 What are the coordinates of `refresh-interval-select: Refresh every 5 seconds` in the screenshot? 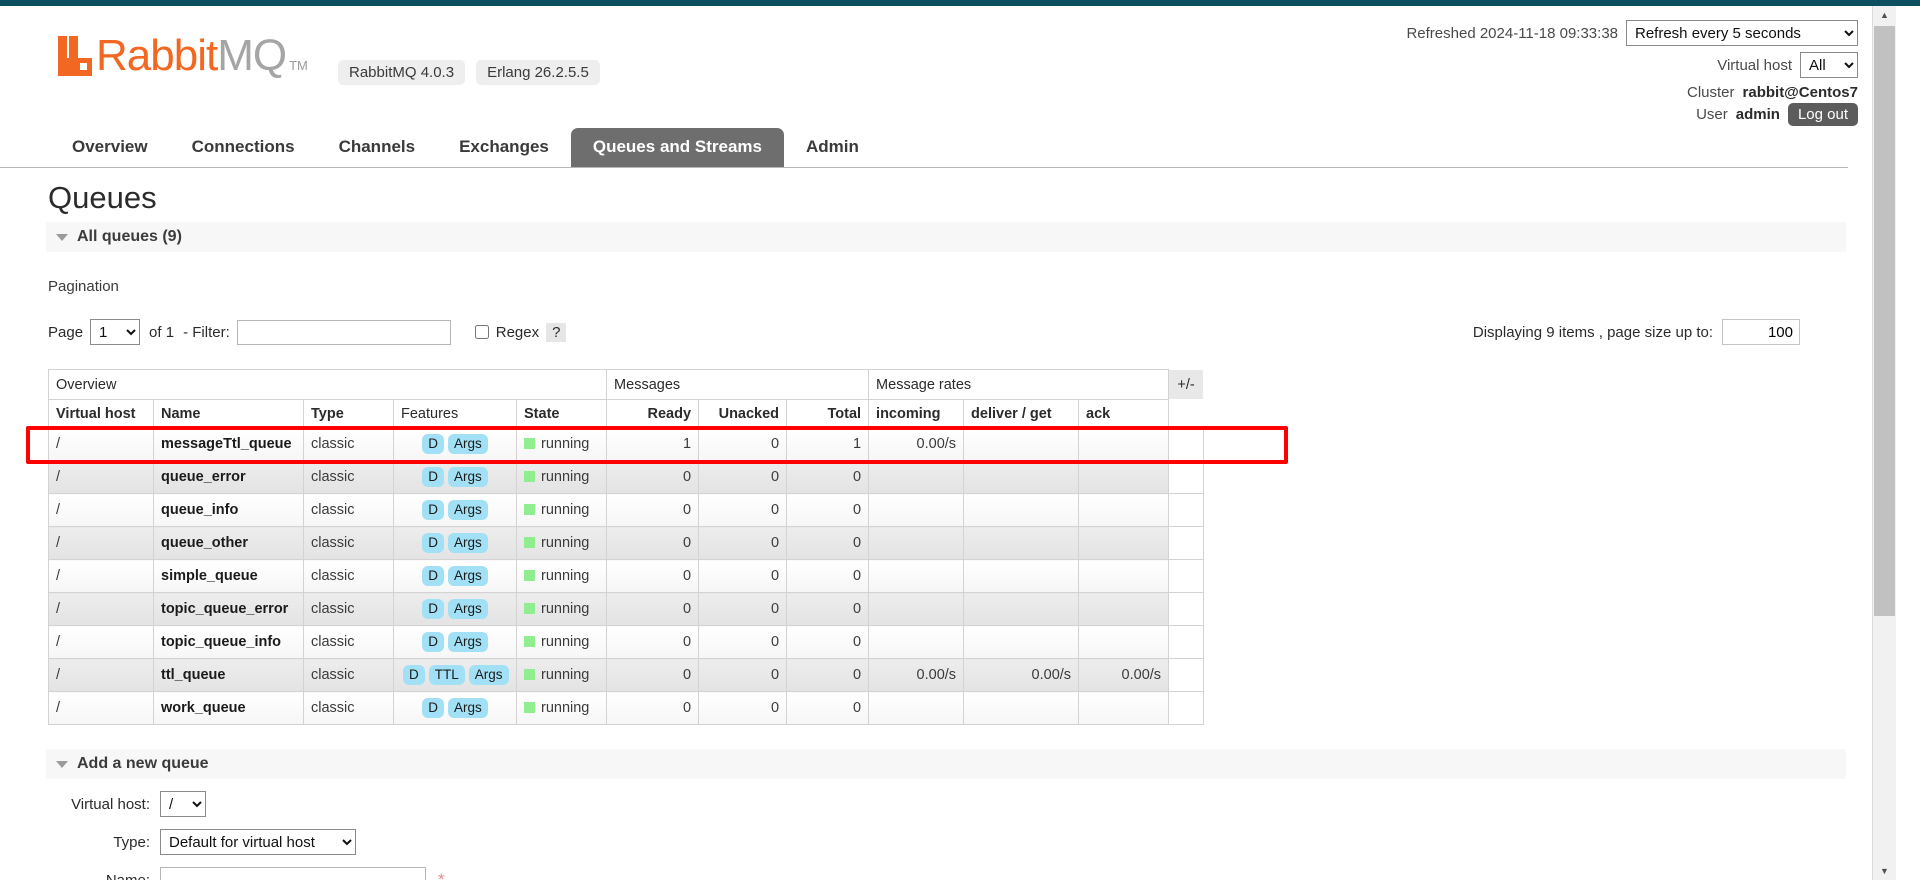 It's located at (1742, 33).